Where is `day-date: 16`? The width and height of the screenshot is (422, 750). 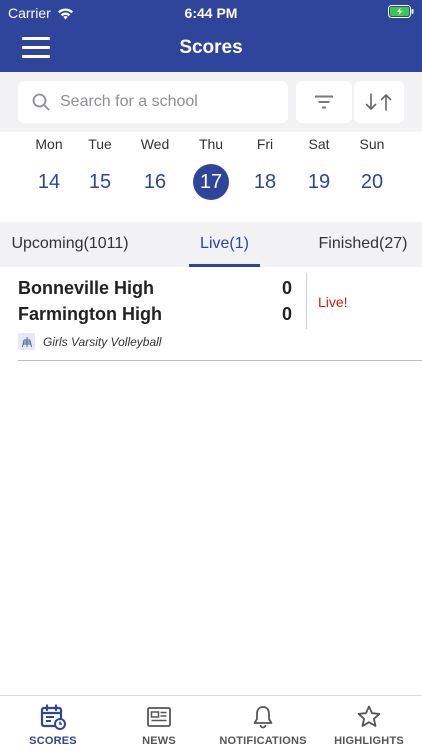
day-date: 16 is located at coordinates (155, 182).